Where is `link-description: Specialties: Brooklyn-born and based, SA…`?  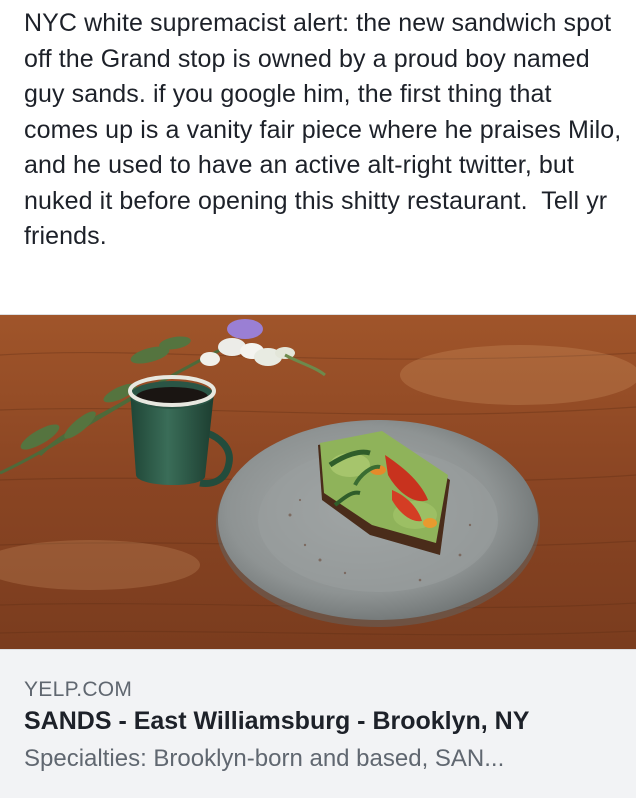 link-description: Specialties: Brooklyn-born and based, SA… is located at coordinates (264, 758).